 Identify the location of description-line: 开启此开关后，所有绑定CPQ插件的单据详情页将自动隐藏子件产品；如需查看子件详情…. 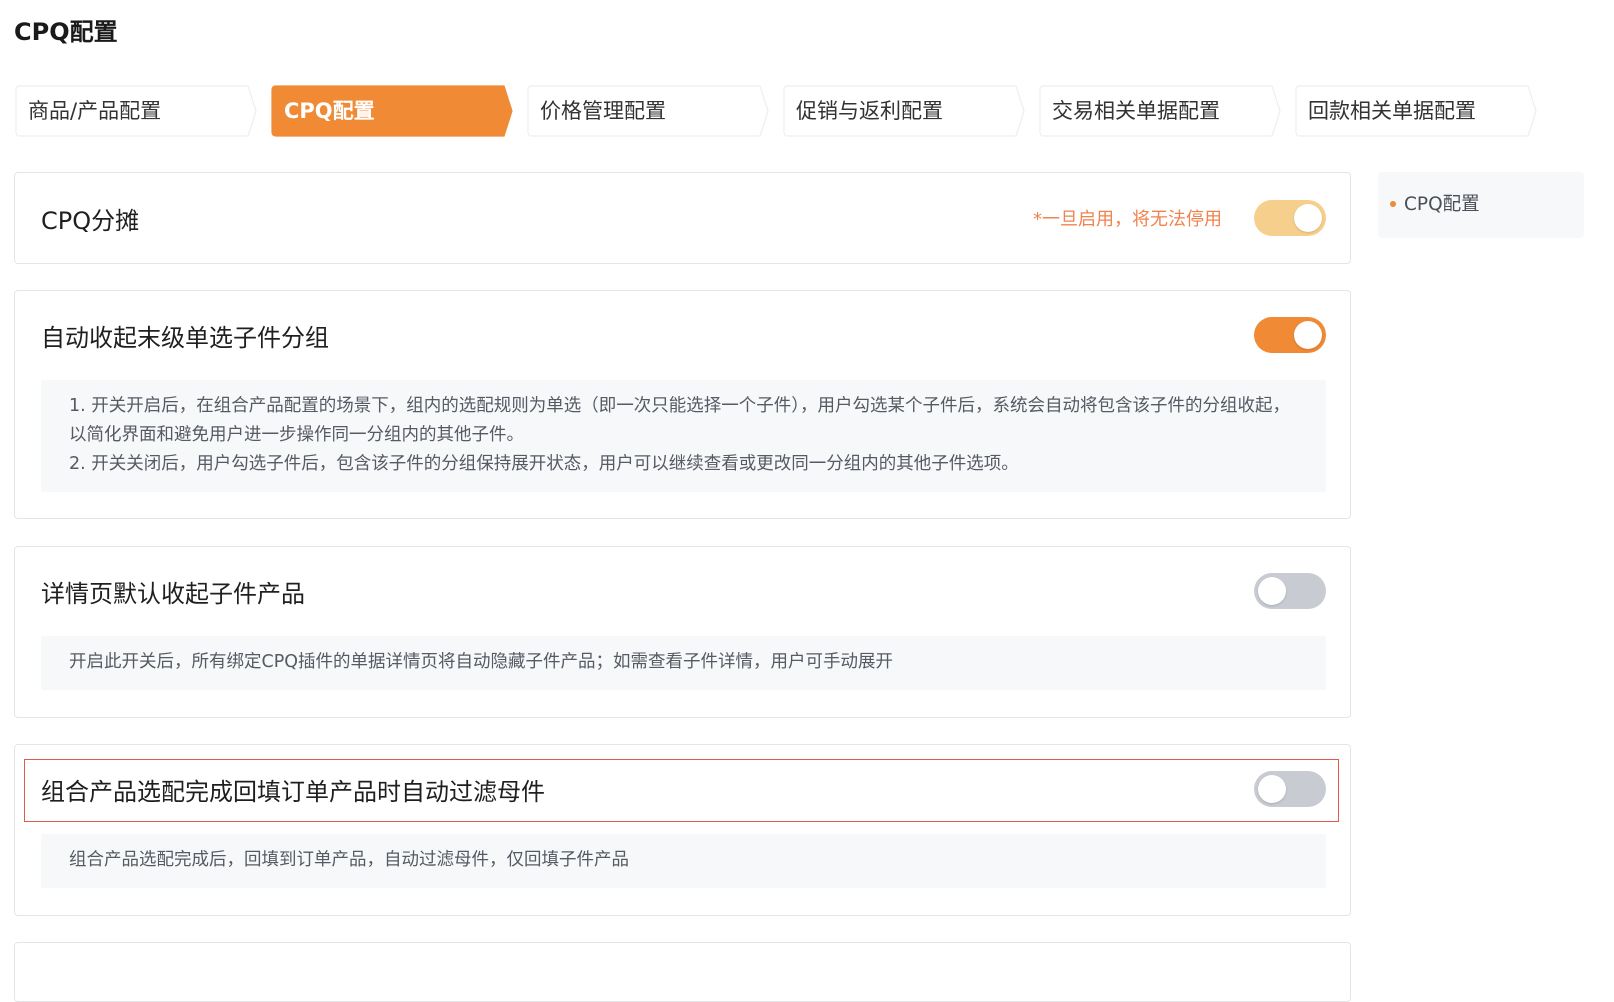
(481, 662).